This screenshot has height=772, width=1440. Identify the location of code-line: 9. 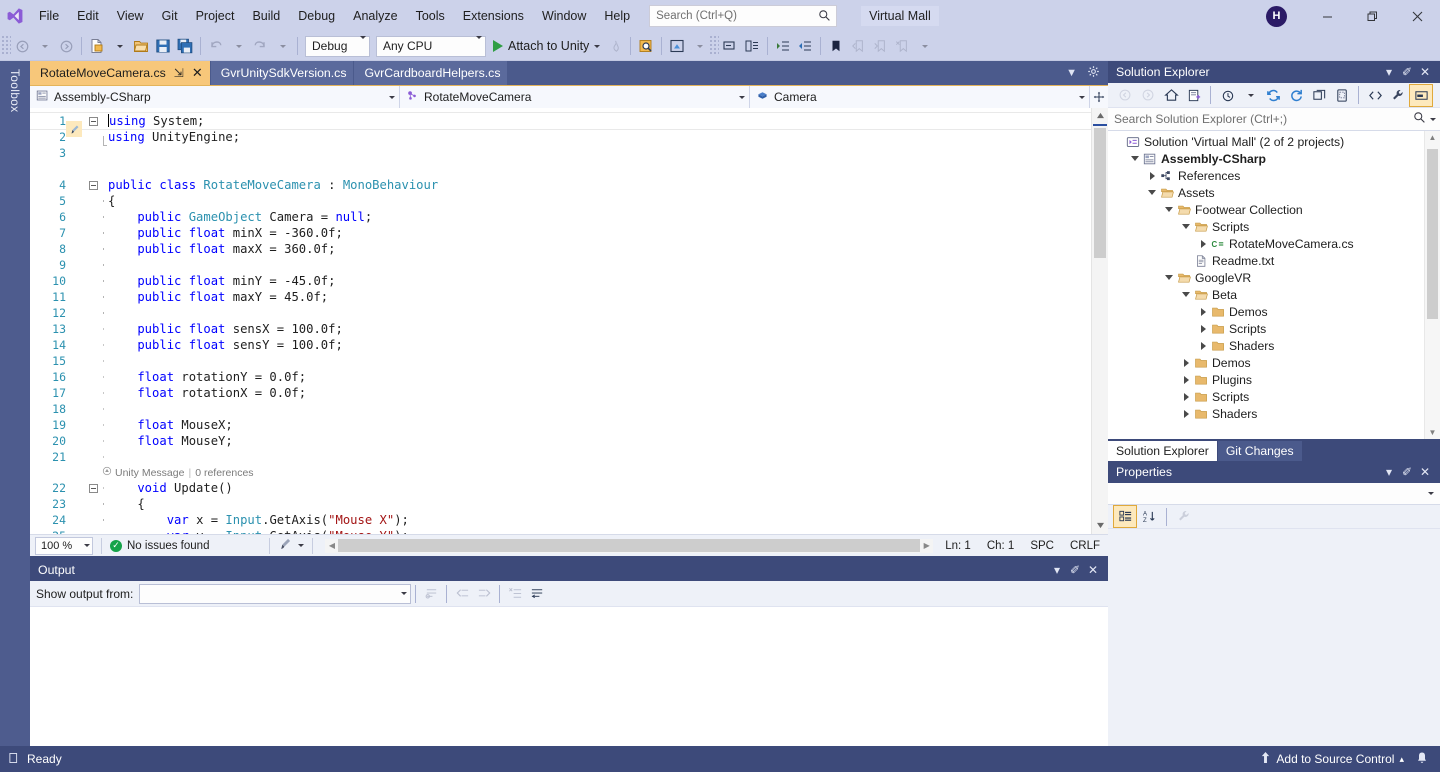
(560, 265).